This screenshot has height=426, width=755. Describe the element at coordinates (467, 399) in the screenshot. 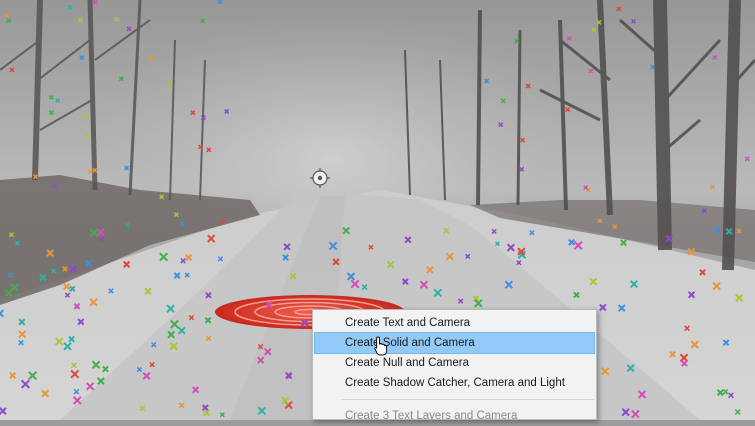

I see `menu-separator` at that location.